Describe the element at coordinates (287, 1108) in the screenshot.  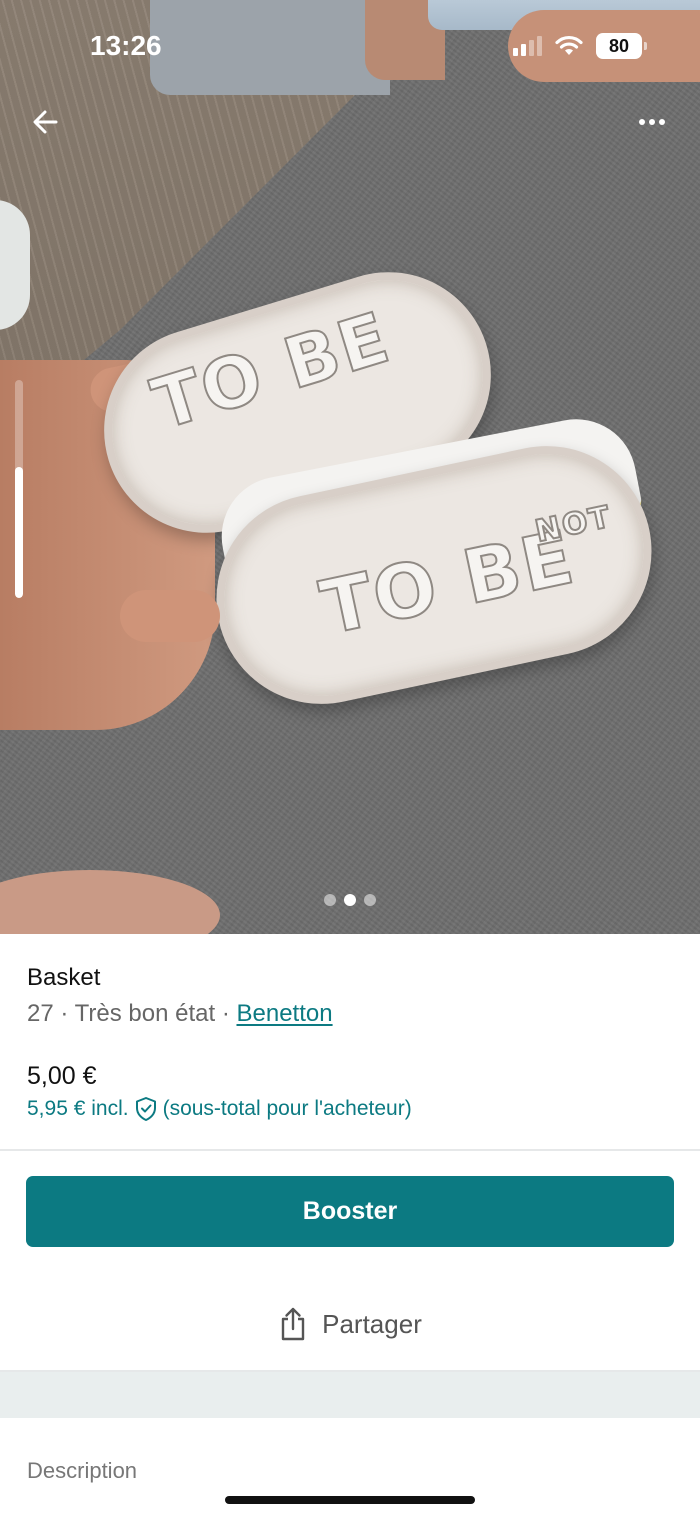
I see `price-incl-note: (sous-total pour l'acheteur)` at that location.